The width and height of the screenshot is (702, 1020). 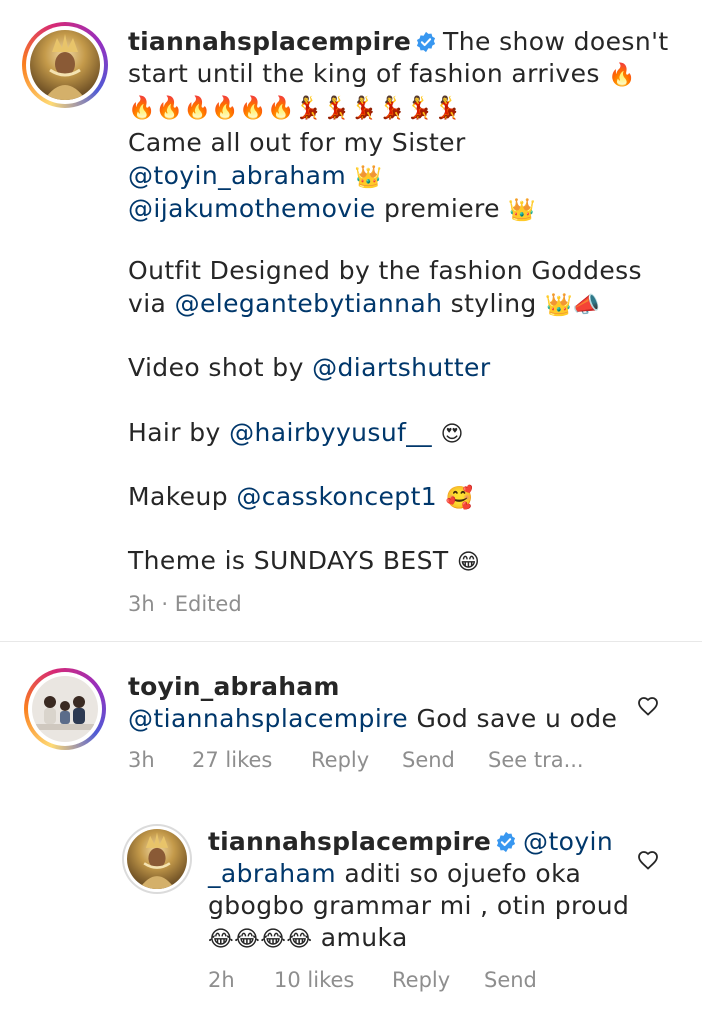 I want to click on reply-author-username: tiannahsplacempire, so click(x=349, y=841).